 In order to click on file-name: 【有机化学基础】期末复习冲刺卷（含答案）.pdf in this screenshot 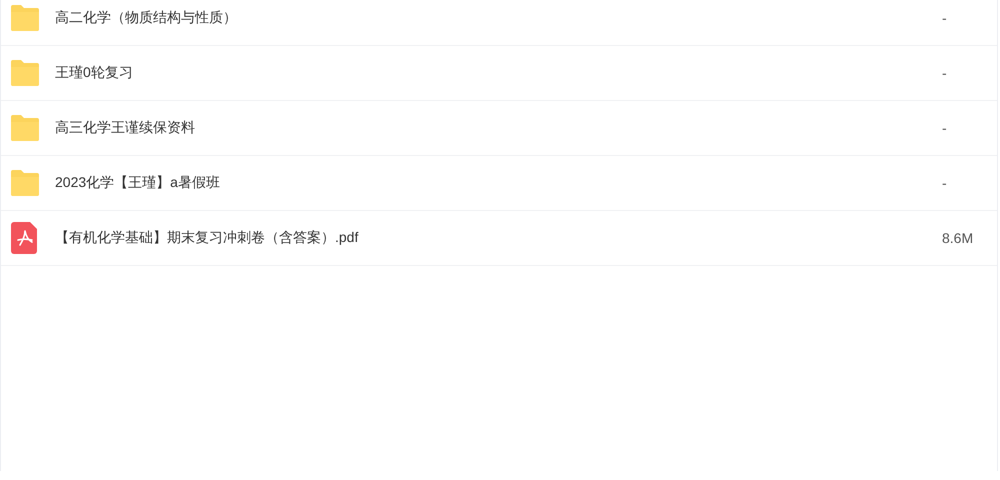, I will do `click(498, 238)`.